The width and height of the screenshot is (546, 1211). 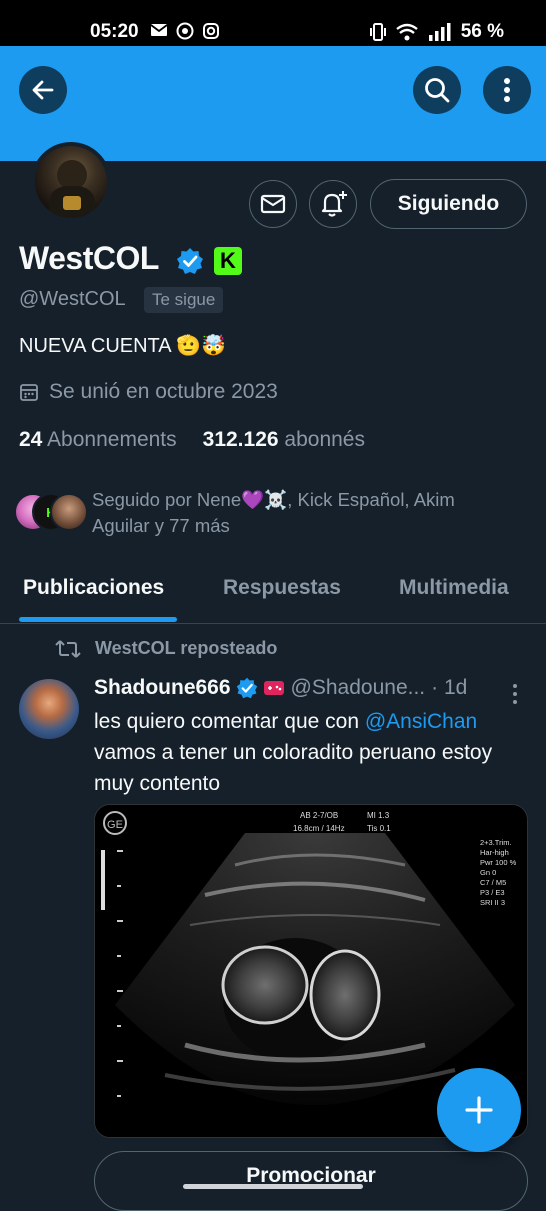 I want to click on repost-indicator: WestCOL reposteado, so click(x=166, y=648).